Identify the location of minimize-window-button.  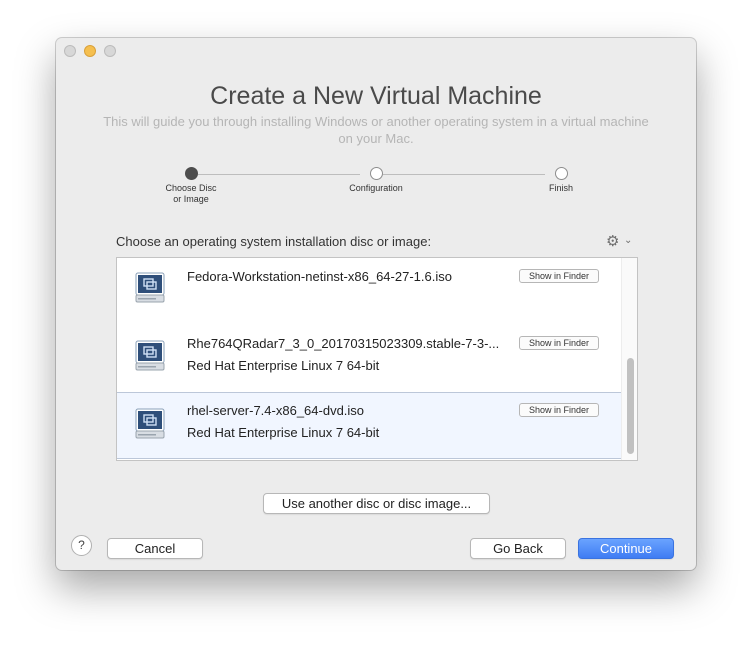
(90, 51).